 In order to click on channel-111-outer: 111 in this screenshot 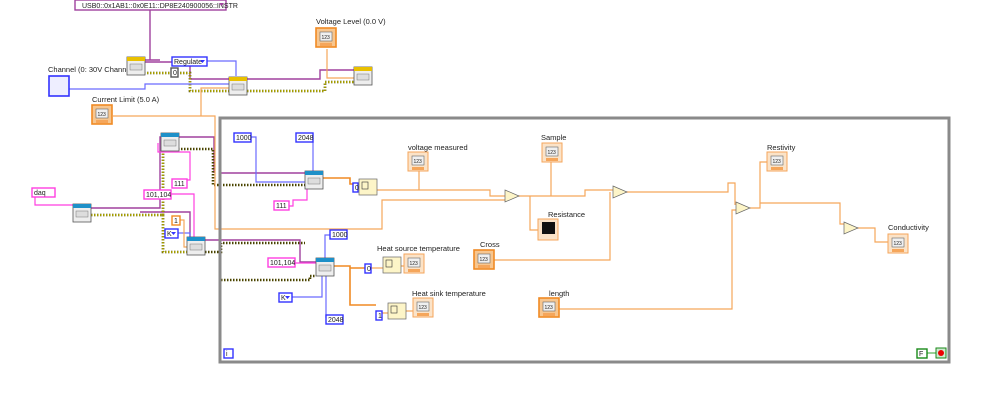, I will do `click(179, 183)`.